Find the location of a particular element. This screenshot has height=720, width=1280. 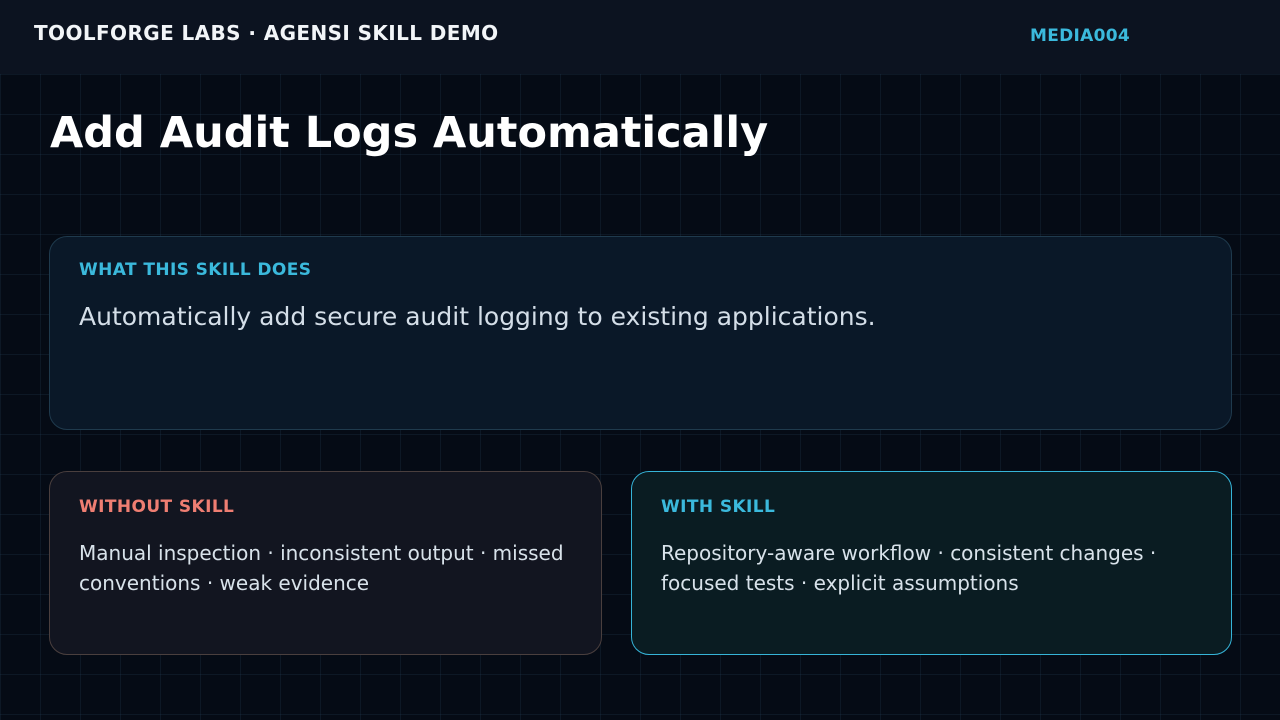

brand-title: TOOLFORGE LABS · AGENSI SKILL DEMO is located at coordinates (266, 33).